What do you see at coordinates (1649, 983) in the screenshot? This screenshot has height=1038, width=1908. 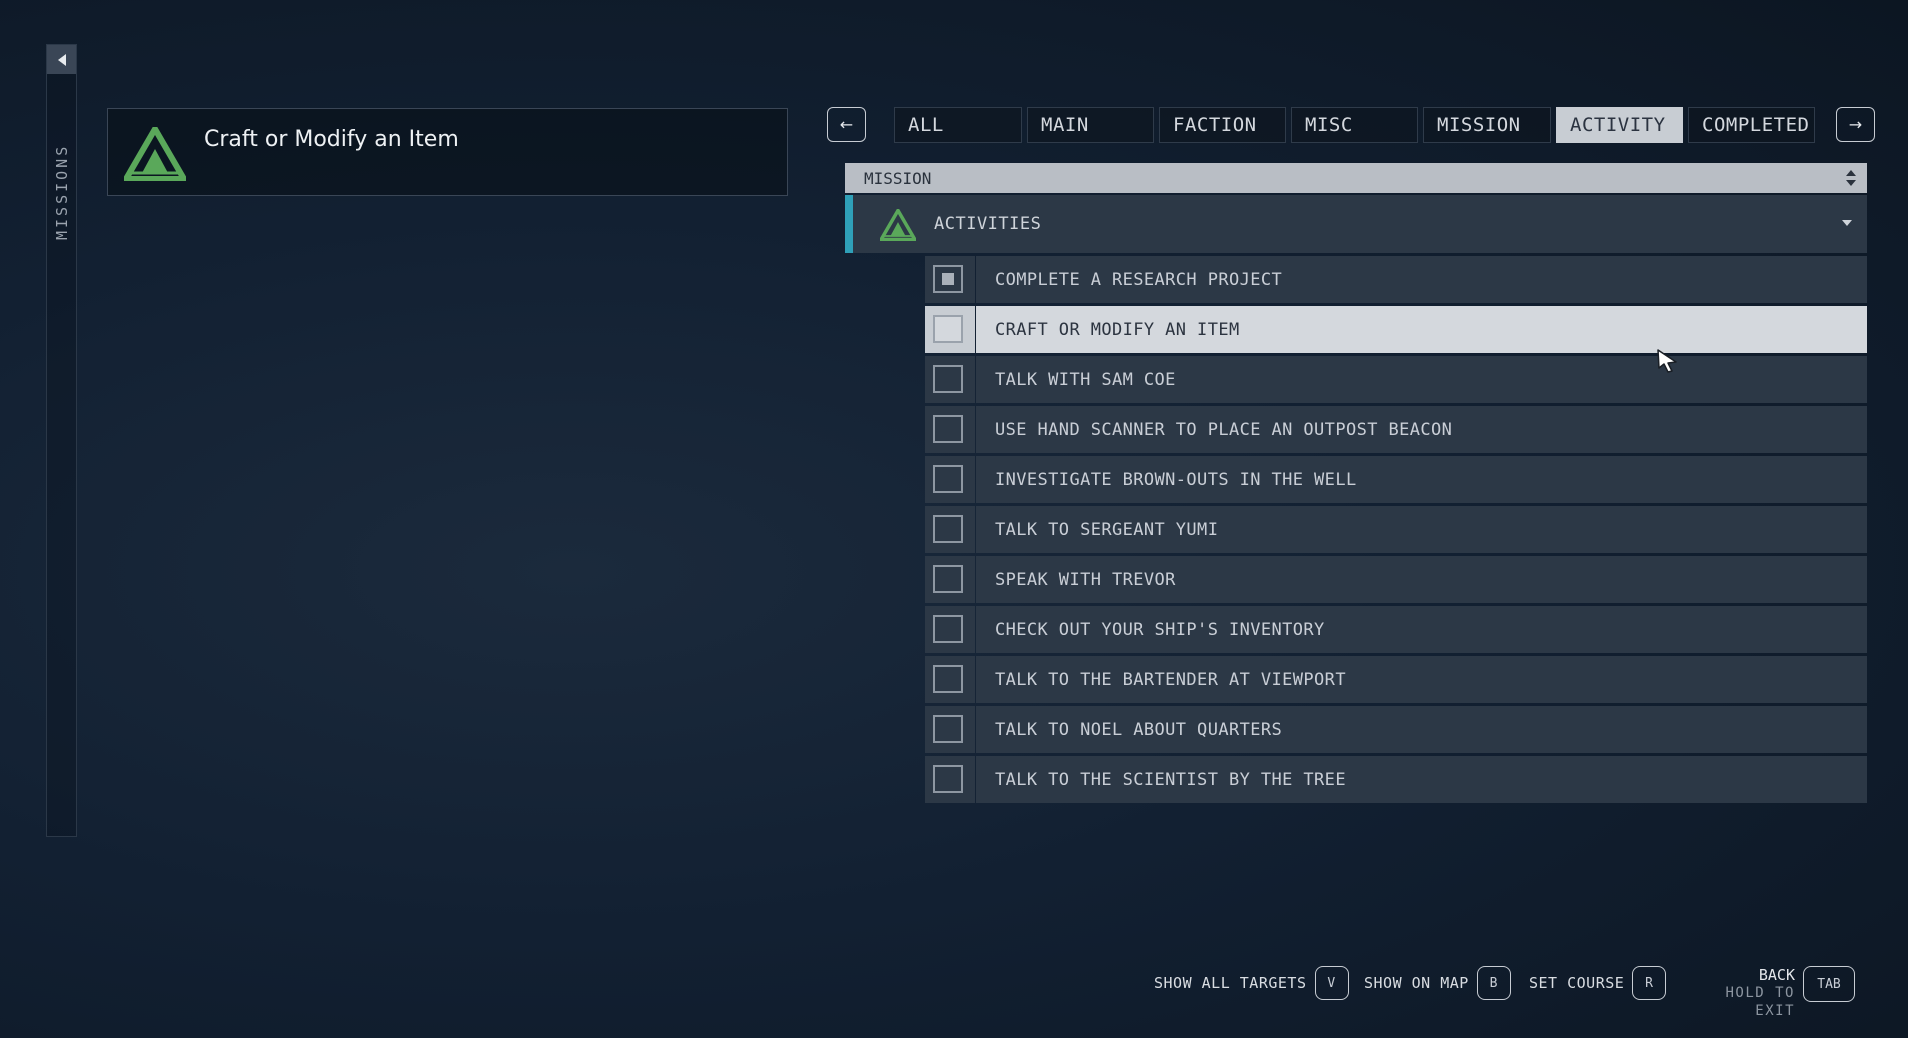 I see `key-r: R` at bounding box center [1649, 983].